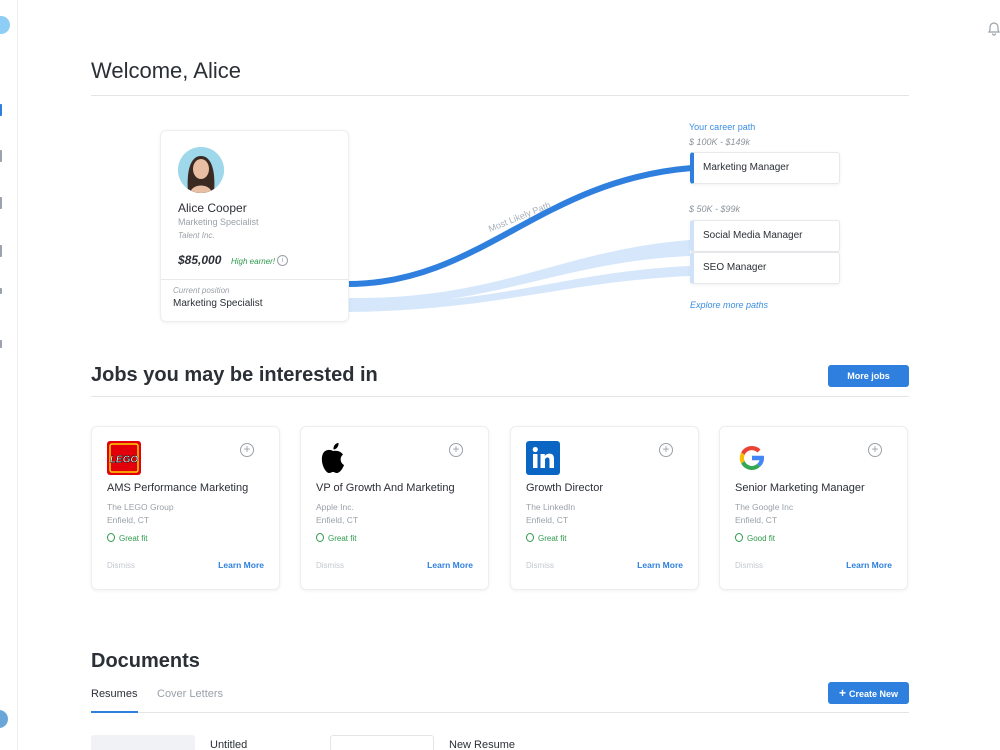  Describe the element at coordinates (751, 458) in the screenshot. I see `google-logo-icon` at that location.